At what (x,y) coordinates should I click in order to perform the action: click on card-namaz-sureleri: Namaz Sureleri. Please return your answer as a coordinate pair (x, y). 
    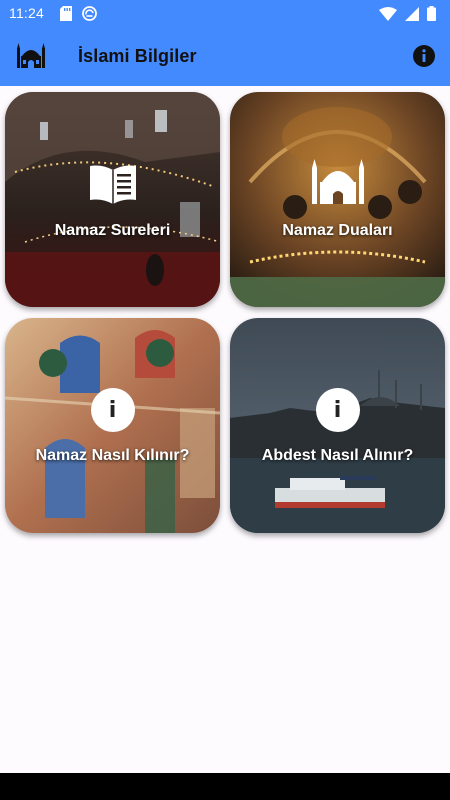
    Looking at the image, I should click on (112, 199).